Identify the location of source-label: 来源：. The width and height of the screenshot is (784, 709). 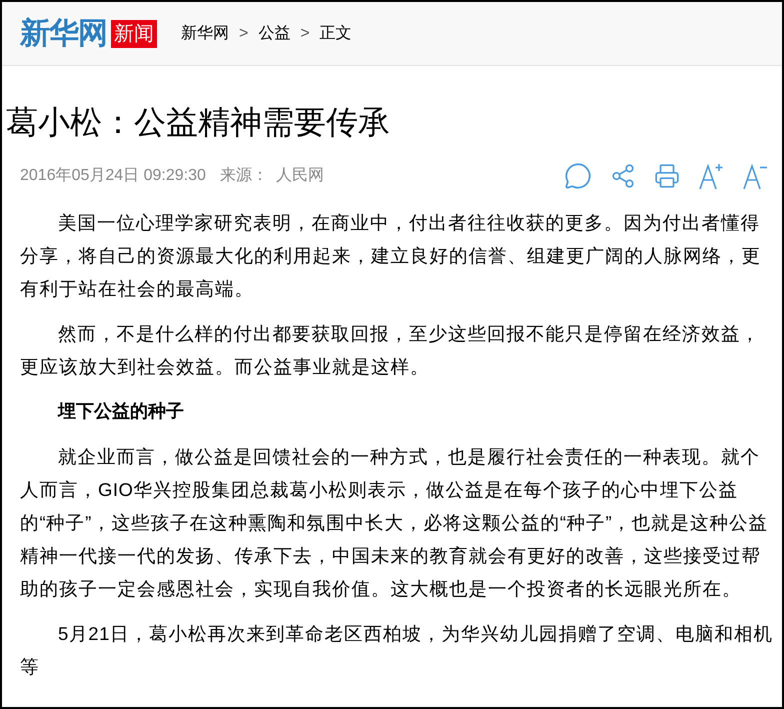
(244, 176).